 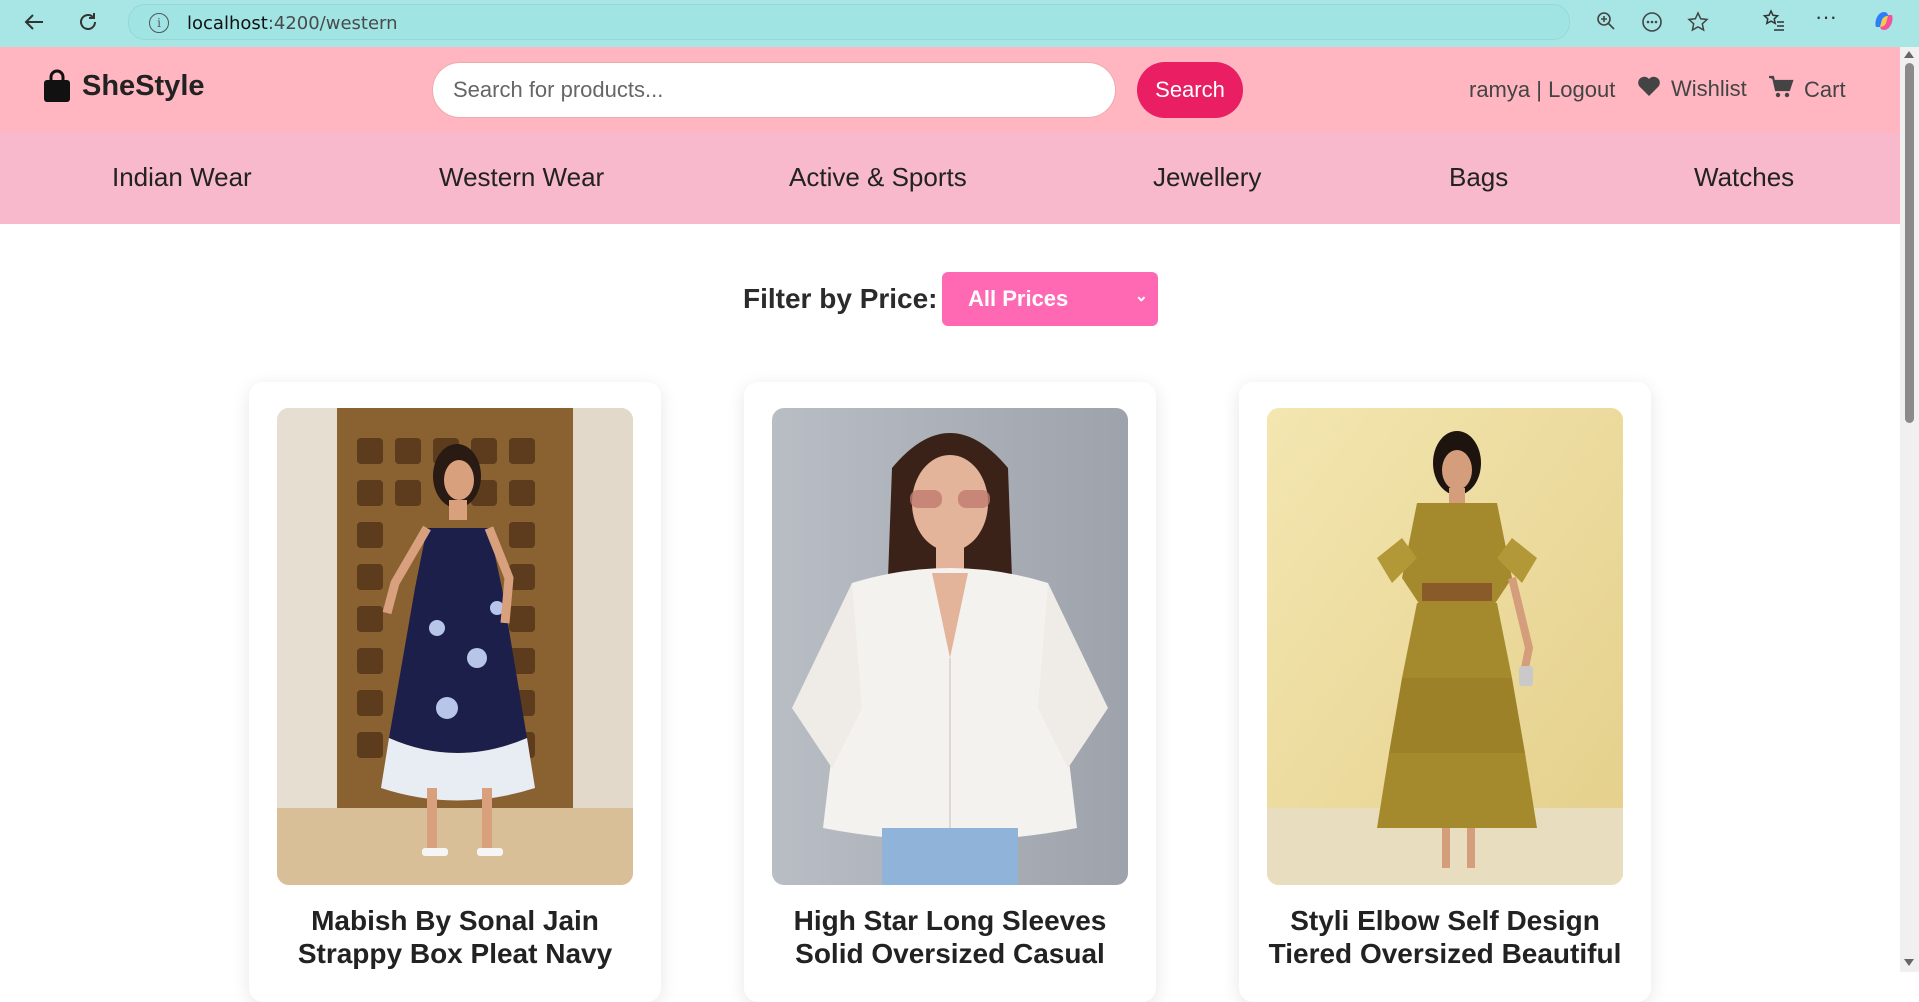 I want to click on scrollbar-thumb, so click(x=1909, y=243).